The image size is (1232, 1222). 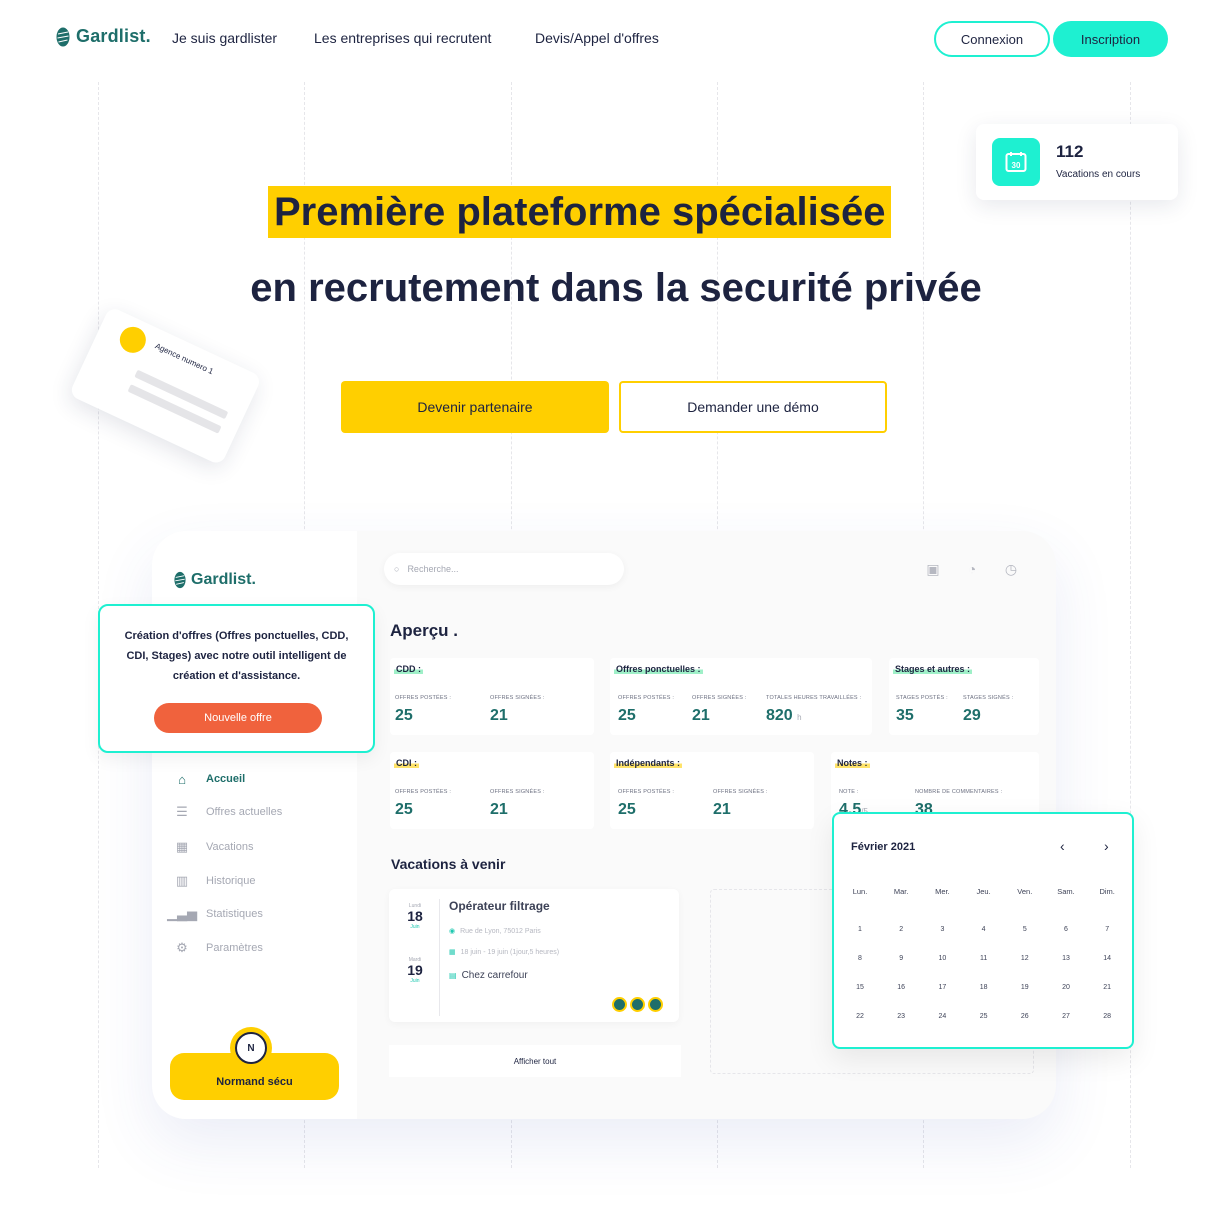 What do you see at coordinates (637, 1004) in the screenshot?
I see `assigned-agents` at bounding box center [637, 1004].